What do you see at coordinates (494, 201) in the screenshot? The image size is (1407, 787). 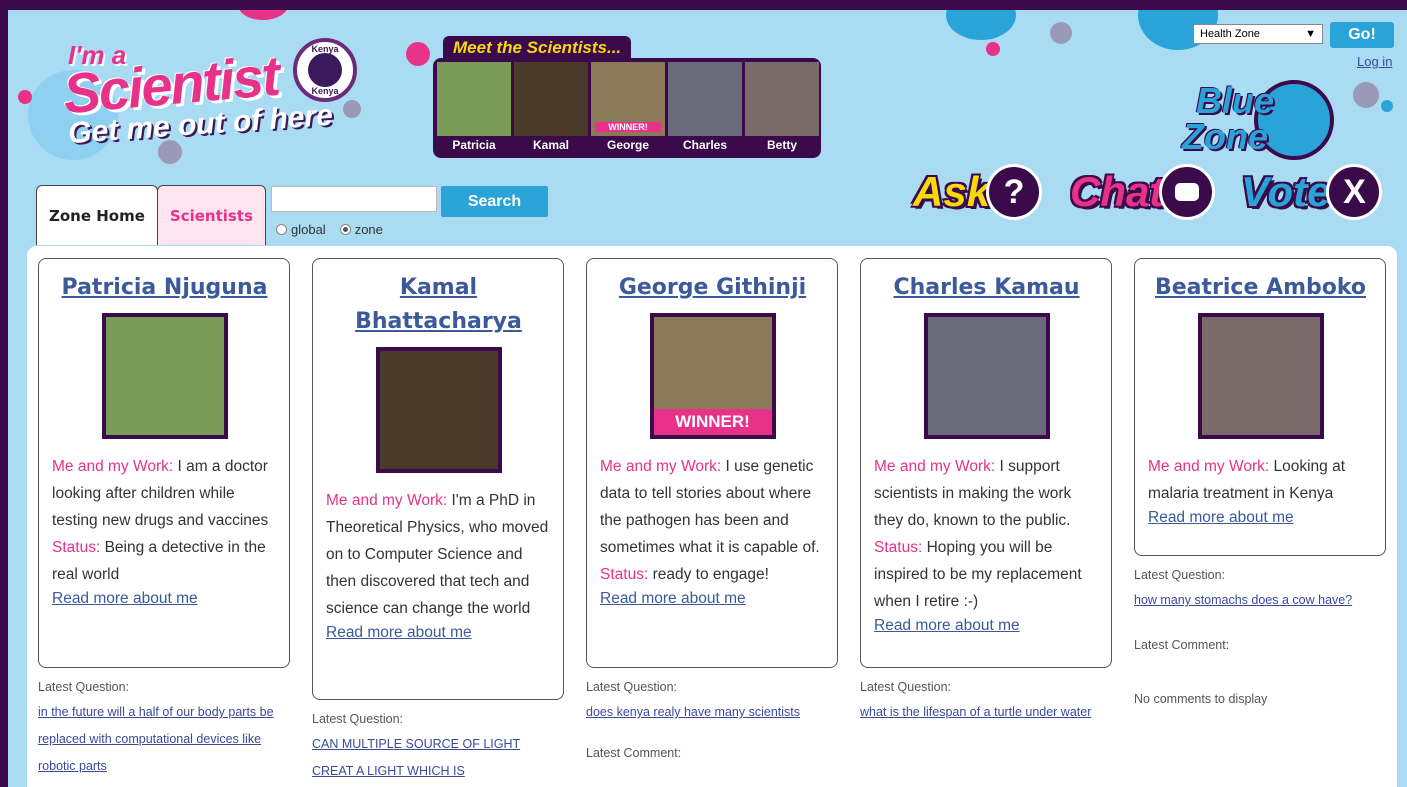 I see `search-button: Search` at bounding box center [494, 201].